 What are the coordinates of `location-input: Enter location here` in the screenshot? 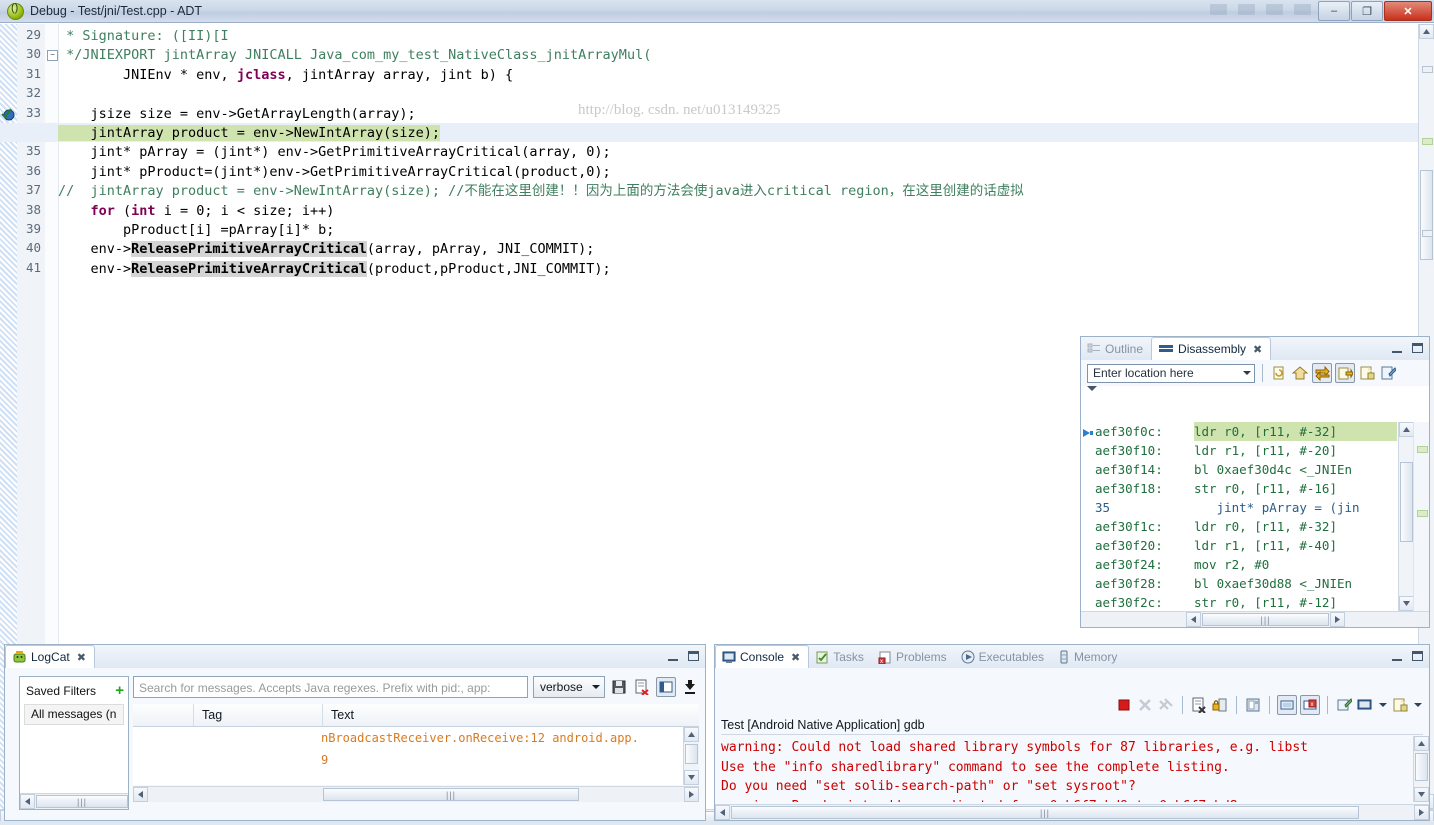 It's located at (1171, 373).